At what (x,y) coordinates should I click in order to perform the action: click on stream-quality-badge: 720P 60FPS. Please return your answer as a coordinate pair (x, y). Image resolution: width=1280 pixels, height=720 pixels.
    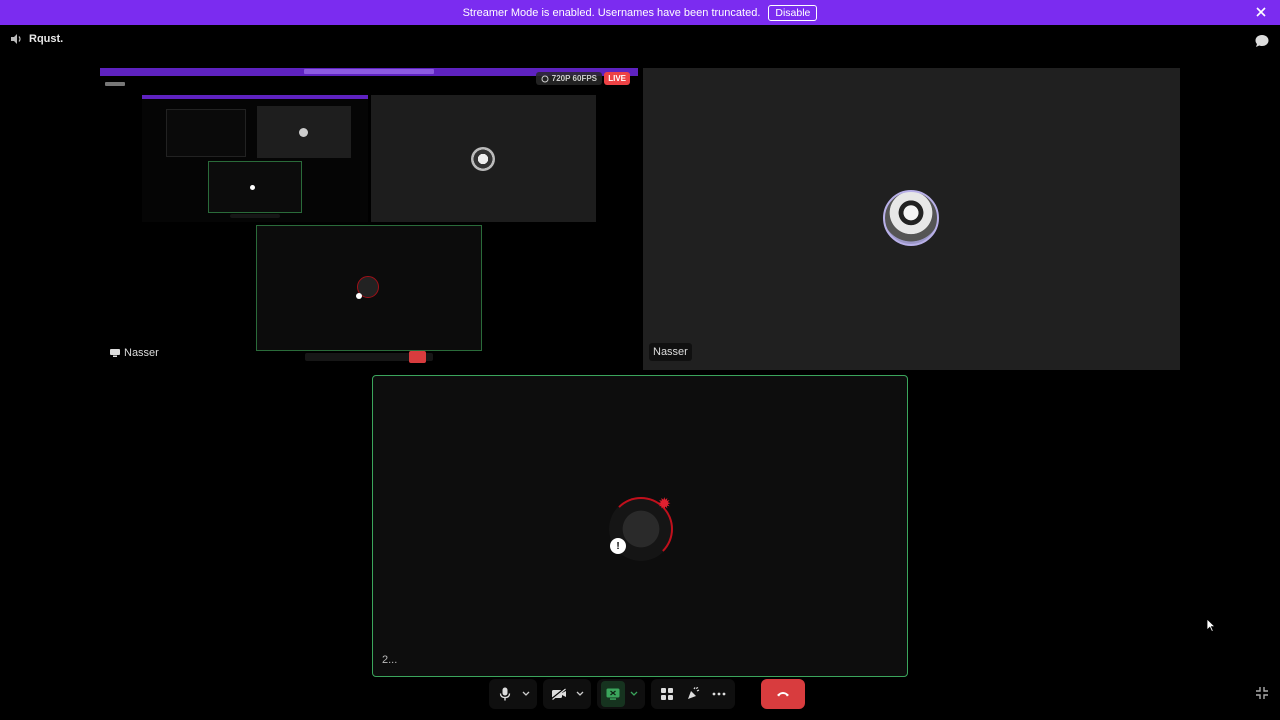
    Looking at the image, I should click on (568, 78).